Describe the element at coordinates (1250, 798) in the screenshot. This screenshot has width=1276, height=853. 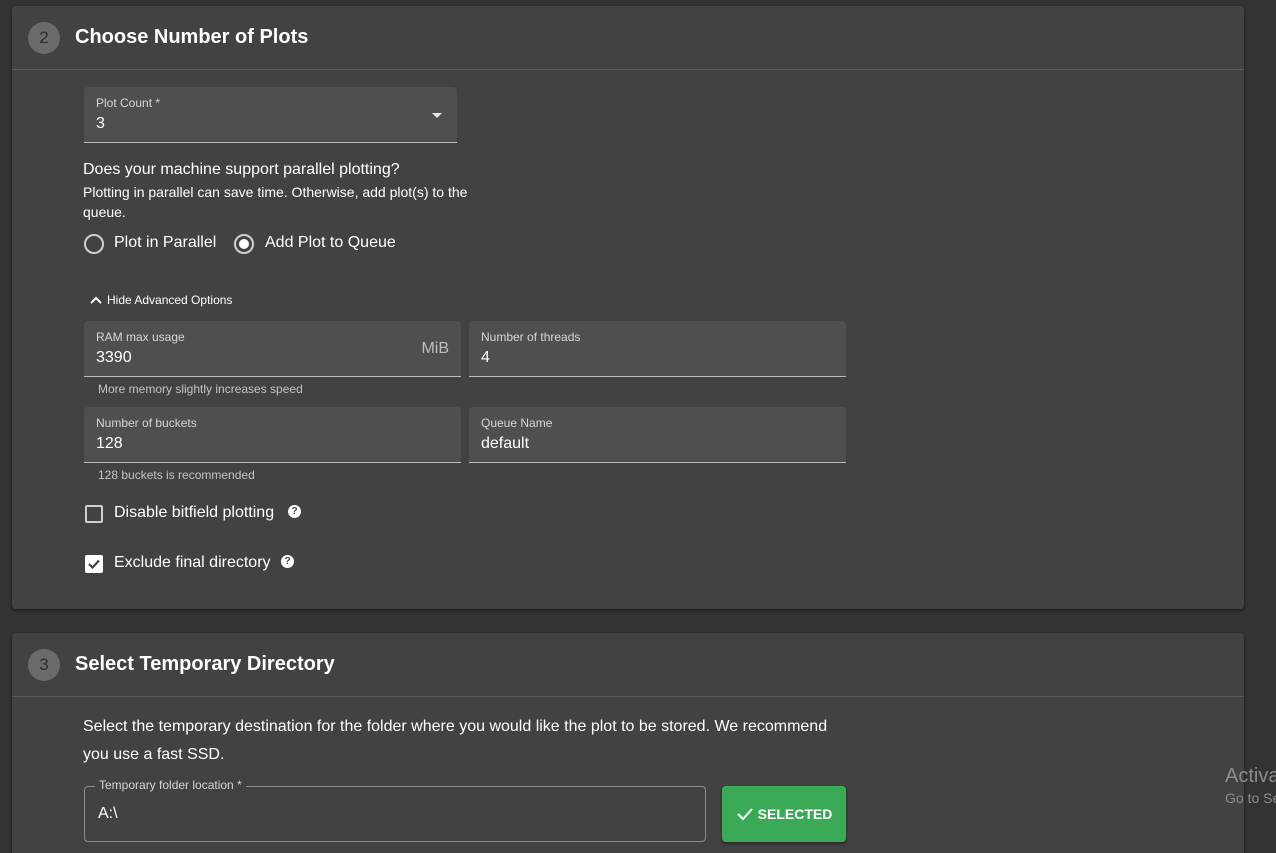
I see `activation-watermark-subtitle: Go to Se` at that location.